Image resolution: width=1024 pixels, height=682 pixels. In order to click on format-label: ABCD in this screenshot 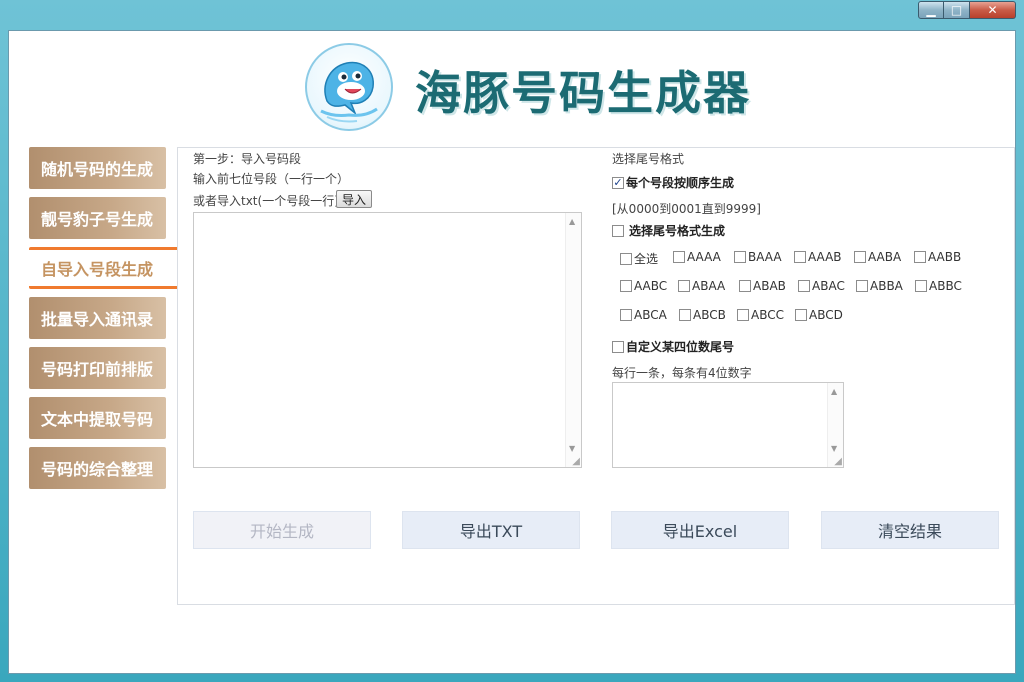, I will do `click(826, 315)`.